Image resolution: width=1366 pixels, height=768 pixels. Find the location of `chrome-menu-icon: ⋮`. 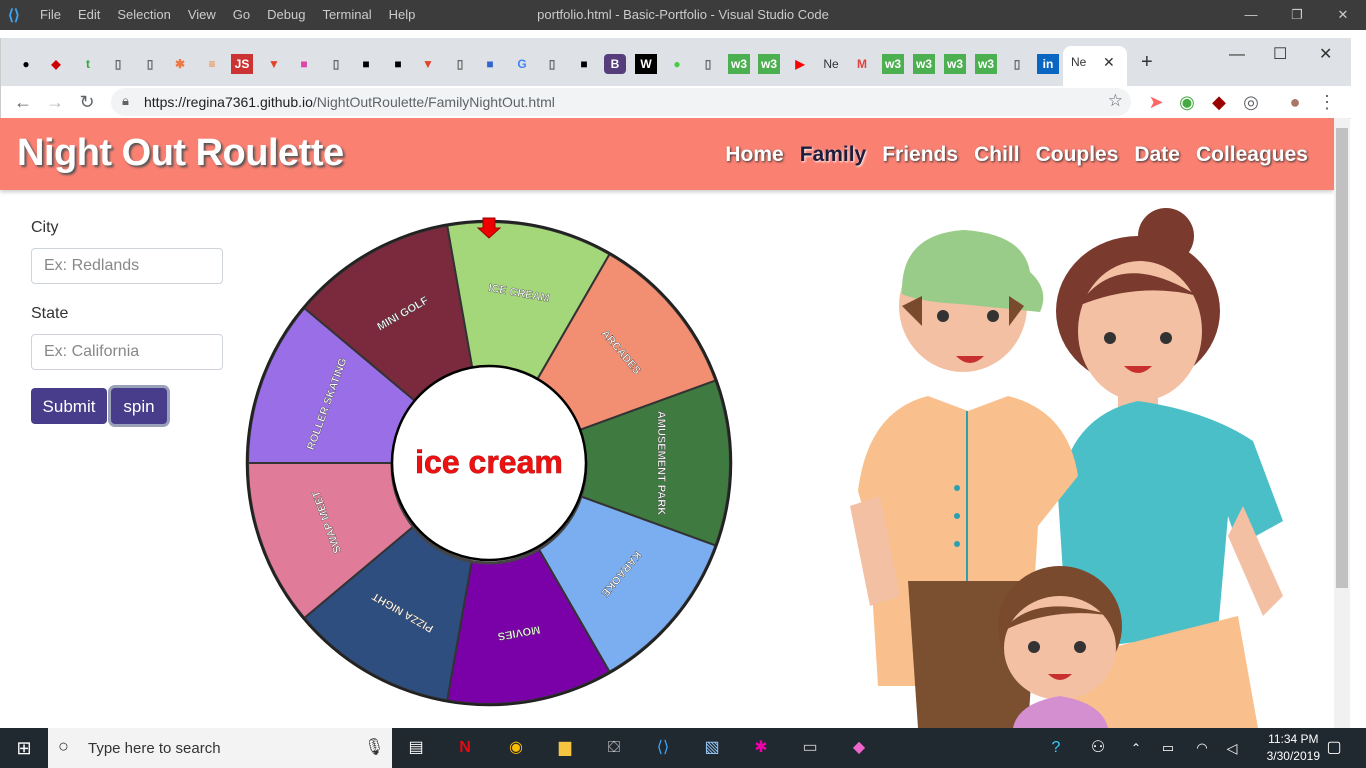

chrome-menu-icon: ⋮ is located at coordinates (1327, 102).